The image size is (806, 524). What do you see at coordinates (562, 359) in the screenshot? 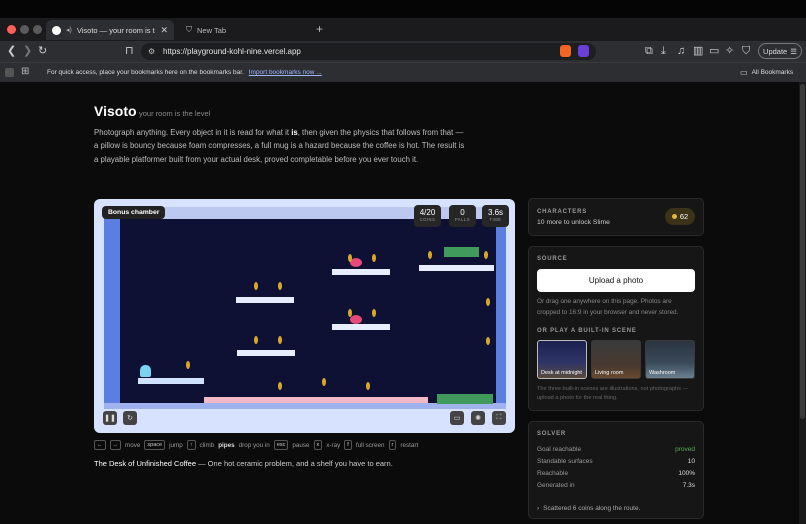
I see `scene-desk-at-midnight: Desk at midnight` at bounding box center [562, 359].